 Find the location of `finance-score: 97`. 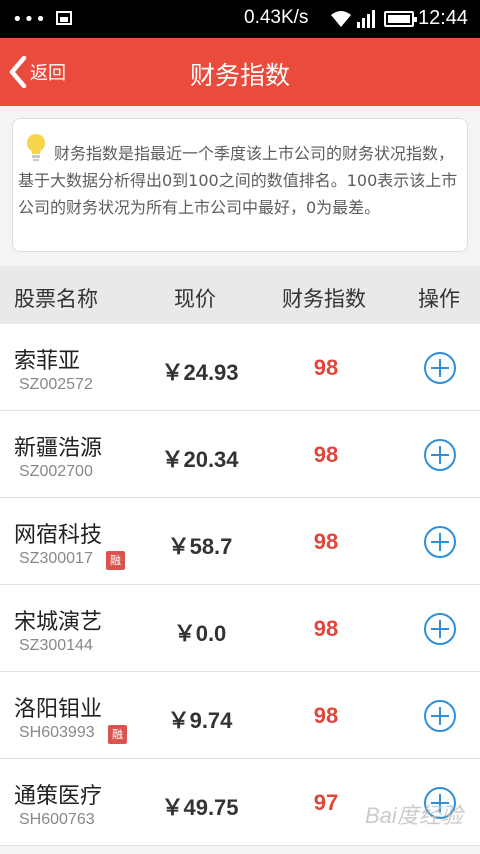

finance-score: 97 is located at coordinates (326, 802).